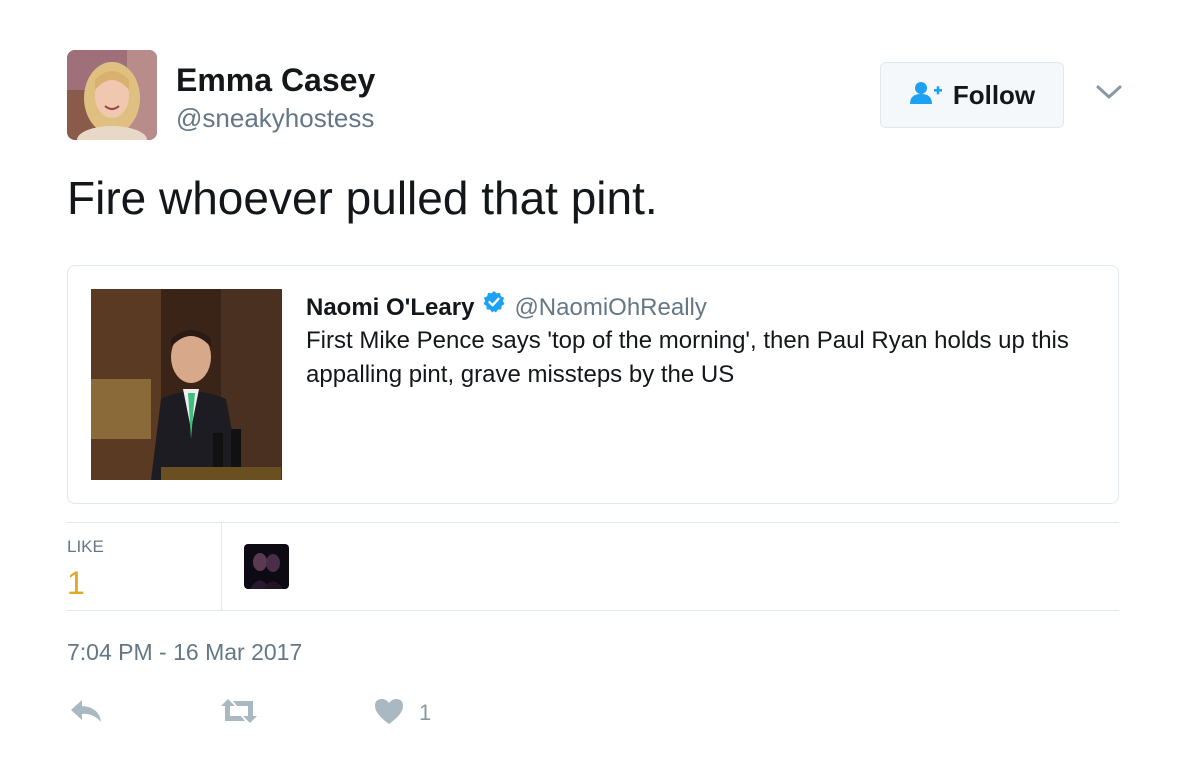 This screenshot has height=767, width=1186. I want to click on quoted-author-handle: @NaomiOhReally, so click(610, 308).